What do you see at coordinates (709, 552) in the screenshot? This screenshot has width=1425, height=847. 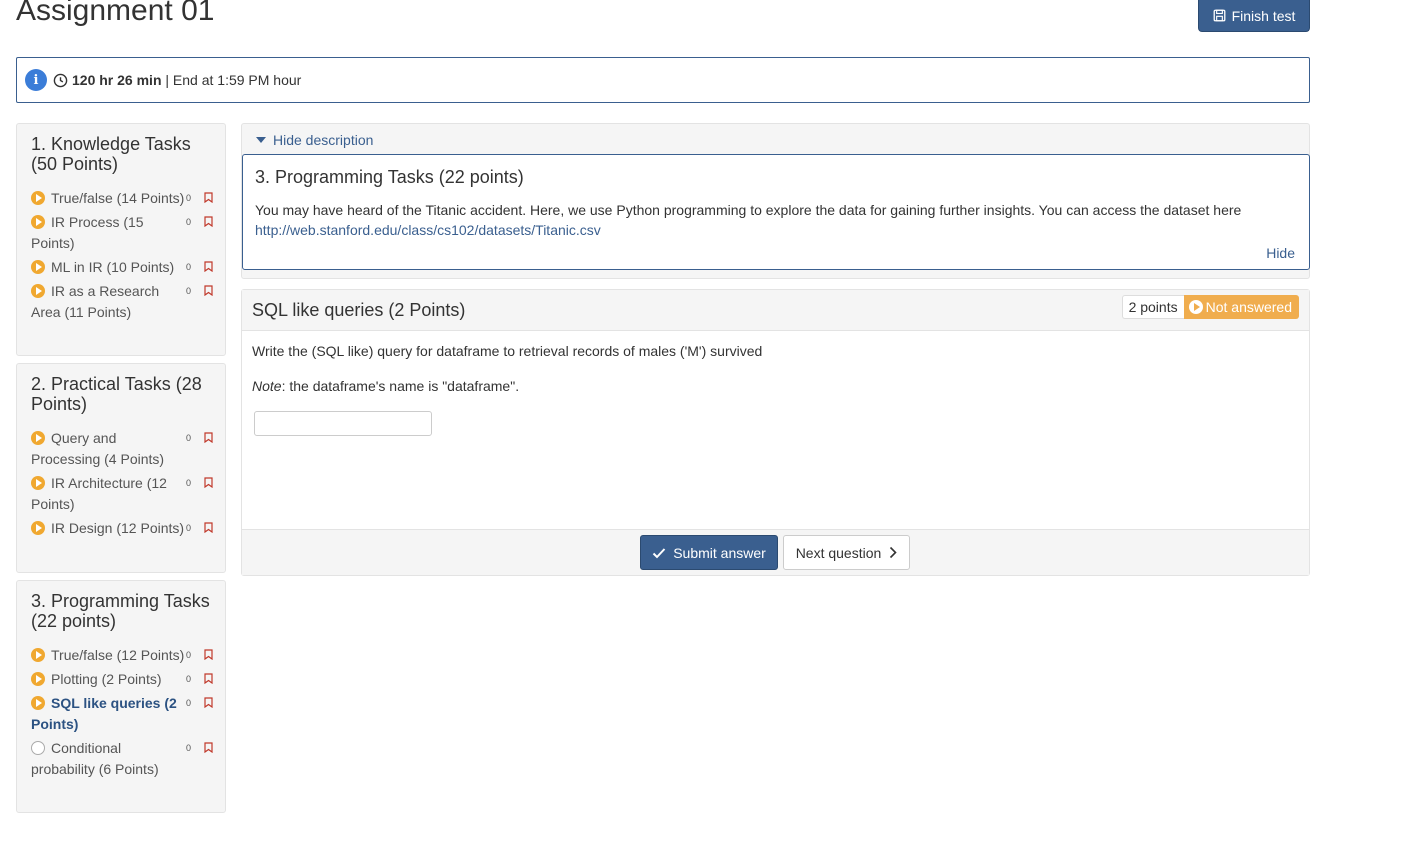 I see `submit-answer-button: Submit answer` at bounding box center [709, 552].